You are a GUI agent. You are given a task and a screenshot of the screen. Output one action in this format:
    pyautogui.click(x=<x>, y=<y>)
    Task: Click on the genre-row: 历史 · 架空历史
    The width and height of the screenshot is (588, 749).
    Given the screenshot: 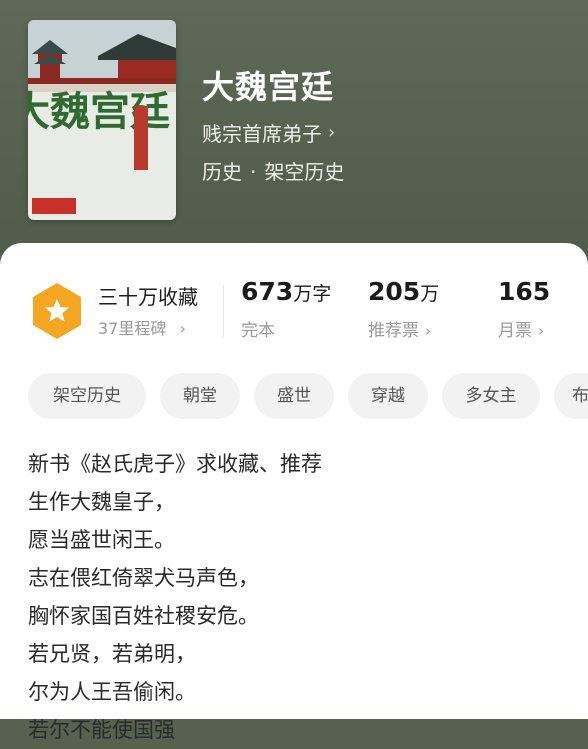 What is the action you would take?
    pyautogui.click(x=273, y=170)
    